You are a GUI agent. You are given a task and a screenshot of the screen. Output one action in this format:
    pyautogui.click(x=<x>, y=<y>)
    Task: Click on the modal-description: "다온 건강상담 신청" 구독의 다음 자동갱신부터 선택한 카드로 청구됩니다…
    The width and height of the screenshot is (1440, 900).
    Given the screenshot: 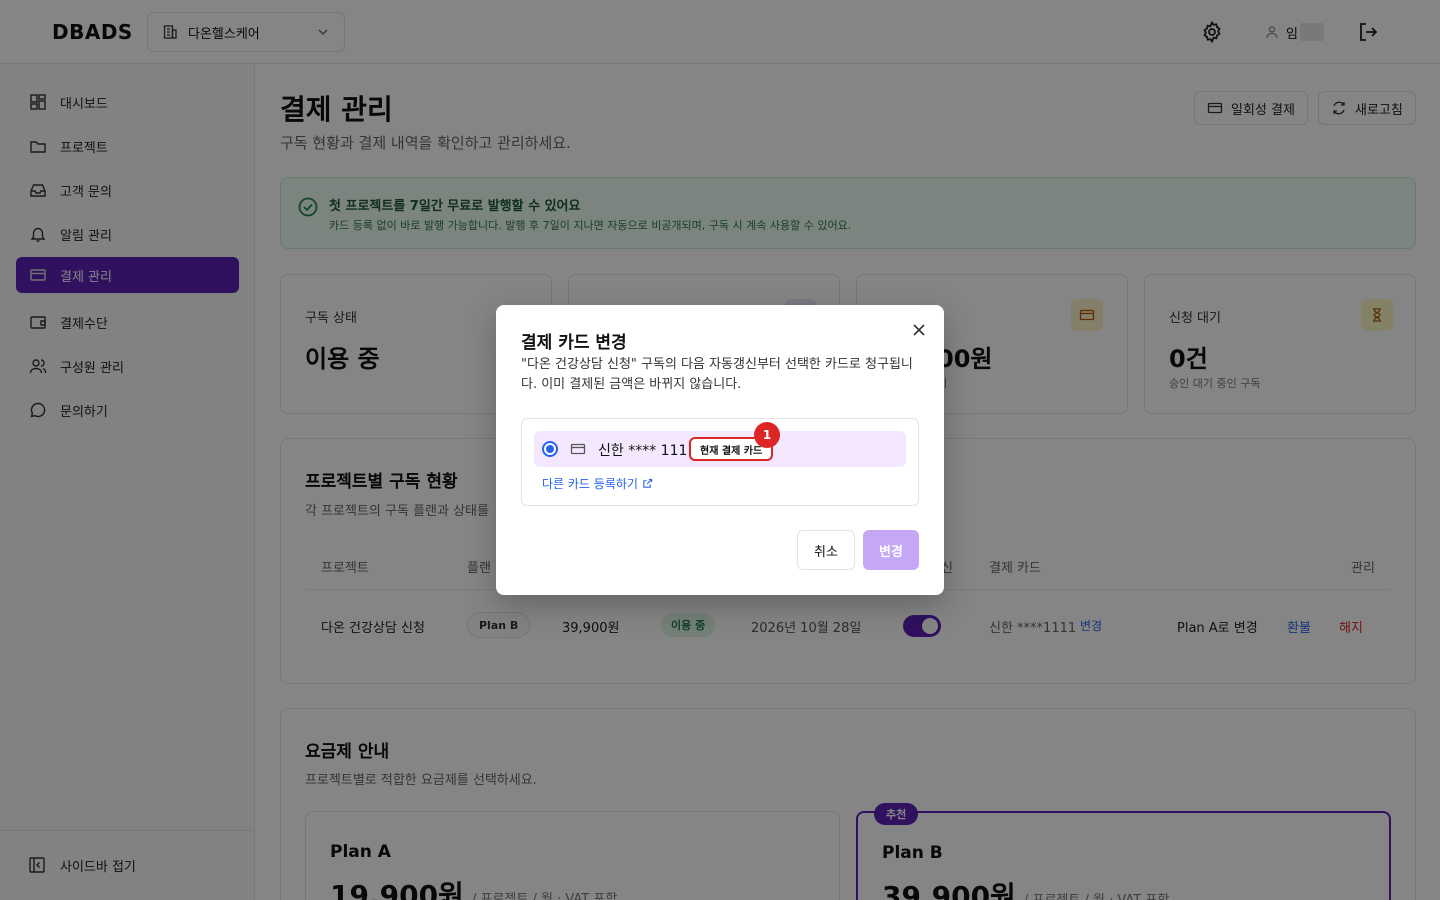 What is the action you would take?
    pyautogui.click(x=717, y=374)
    